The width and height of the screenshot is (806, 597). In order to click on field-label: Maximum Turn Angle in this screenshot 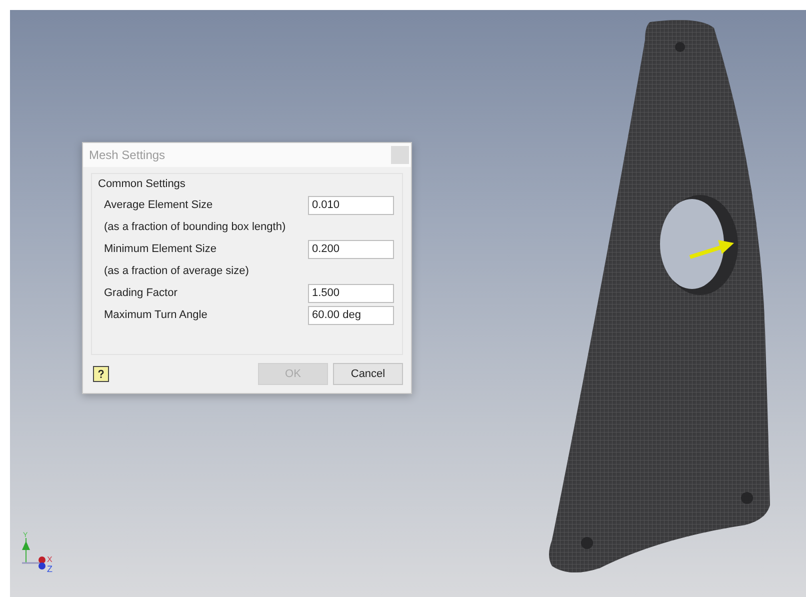, I will do `click(156, 315)`.